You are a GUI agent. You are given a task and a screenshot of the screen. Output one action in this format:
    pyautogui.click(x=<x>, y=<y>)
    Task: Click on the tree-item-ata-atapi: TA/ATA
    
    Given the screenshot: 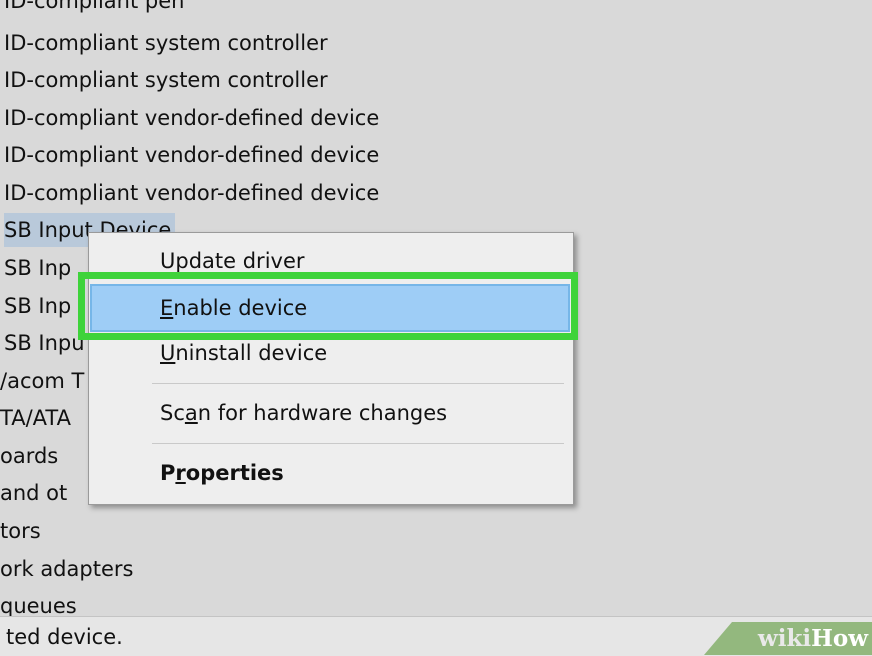 What is the action you would take?
    pyautogui.click(x=35, y=418)
    